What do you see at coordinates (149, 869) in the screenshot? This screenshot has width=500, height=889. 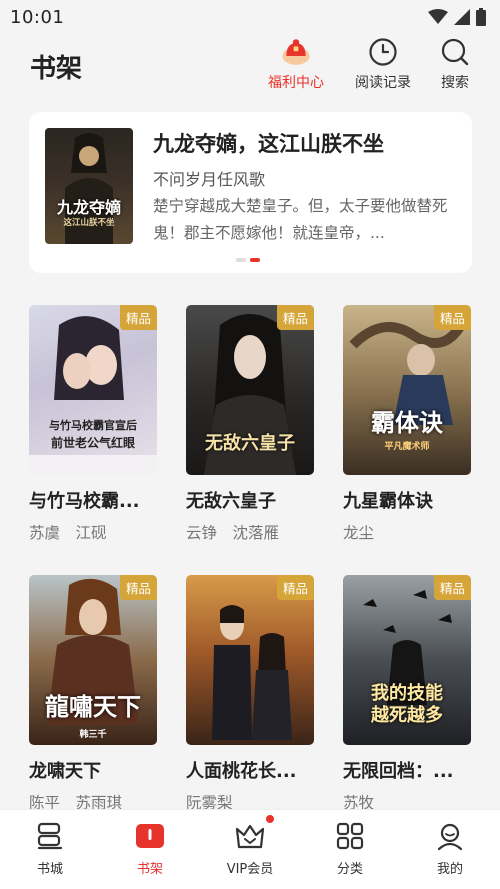 I see `tab-label: 书架` at bounding box center [149, 869].